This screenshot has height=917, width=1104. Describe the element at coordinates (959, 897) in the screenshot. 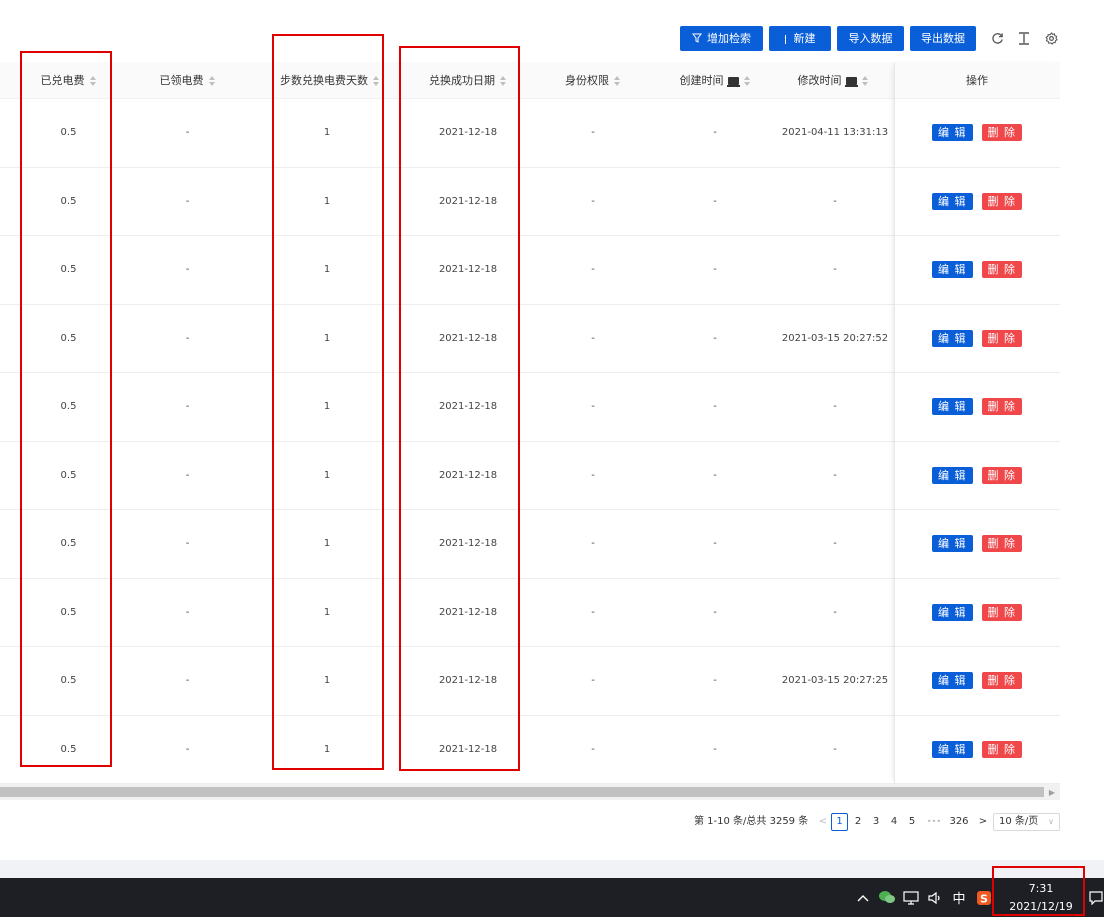

I see `ime-indicator: 中` at that location.